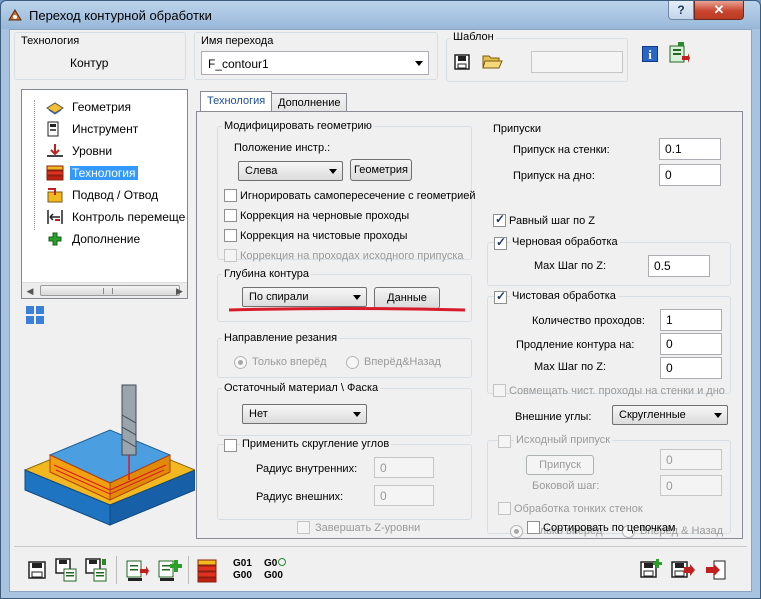 This screenshot has height=599, width=761. I want to click on combine-finish-checkbox, so click(499, 390).